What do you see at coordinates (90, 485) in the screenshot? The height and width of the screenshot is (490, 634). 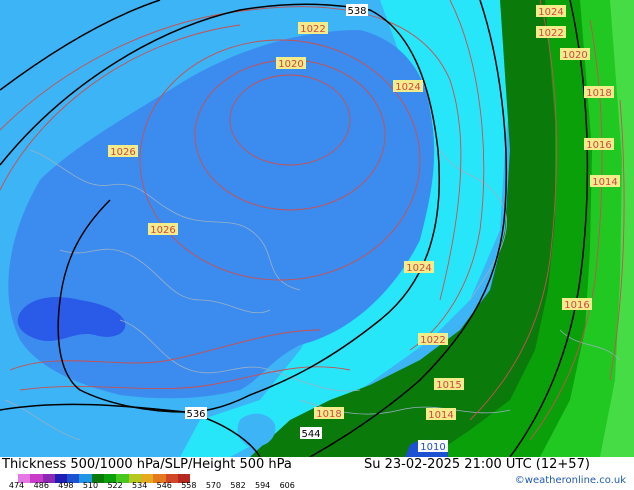 I see `legend-tick-label: 510` at bounding box center [90, 485].